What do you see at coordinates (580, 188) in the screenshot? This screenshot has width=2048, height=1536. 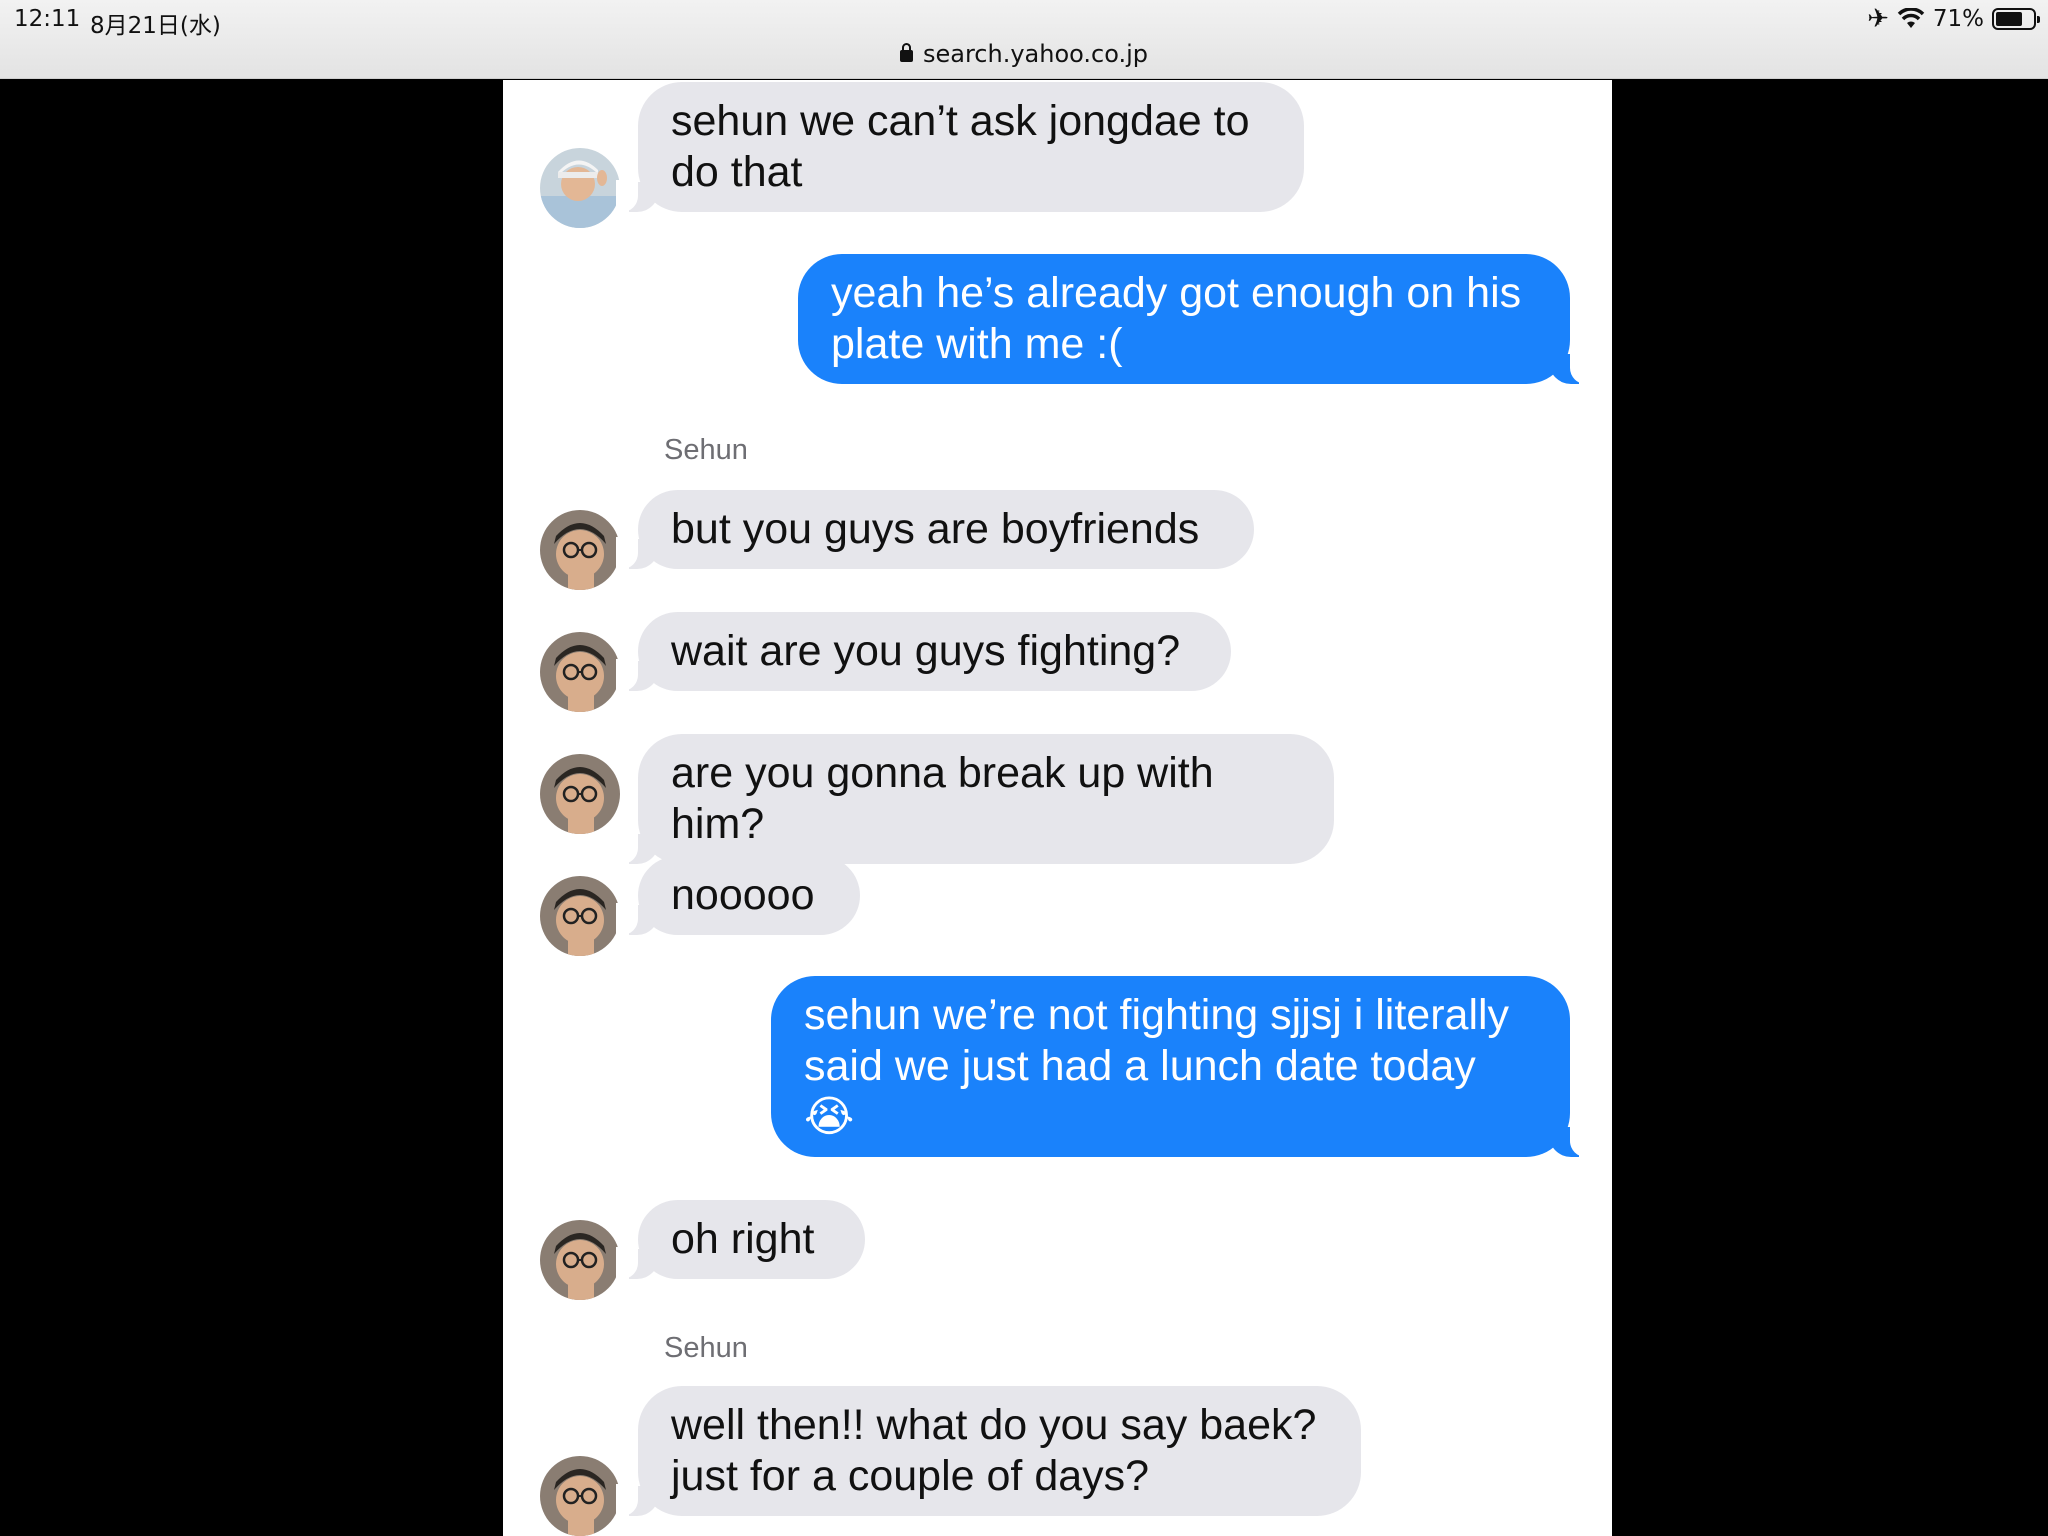 I see `avatar-jongdae` at bounding box center [580, 188].